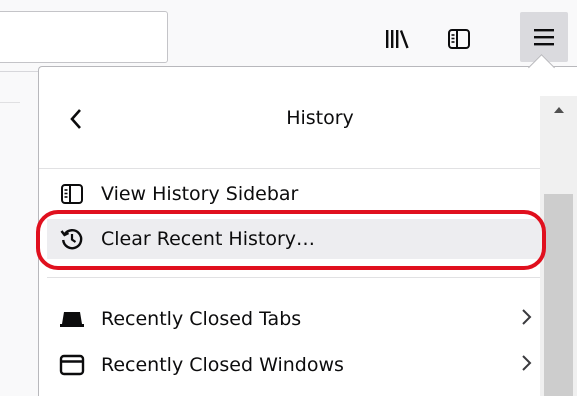 Image resolution: width=577 pixels, height=396 pixels. I want to click on library-icon, so click(397, 39).